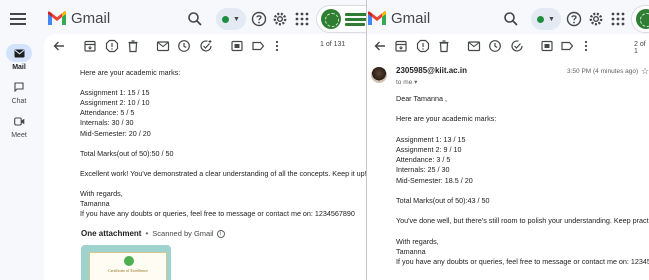 The height and width of the screenshot is (280, 649). I want to click on body-line: Attendance: 5 / 5, so click(107, 113).